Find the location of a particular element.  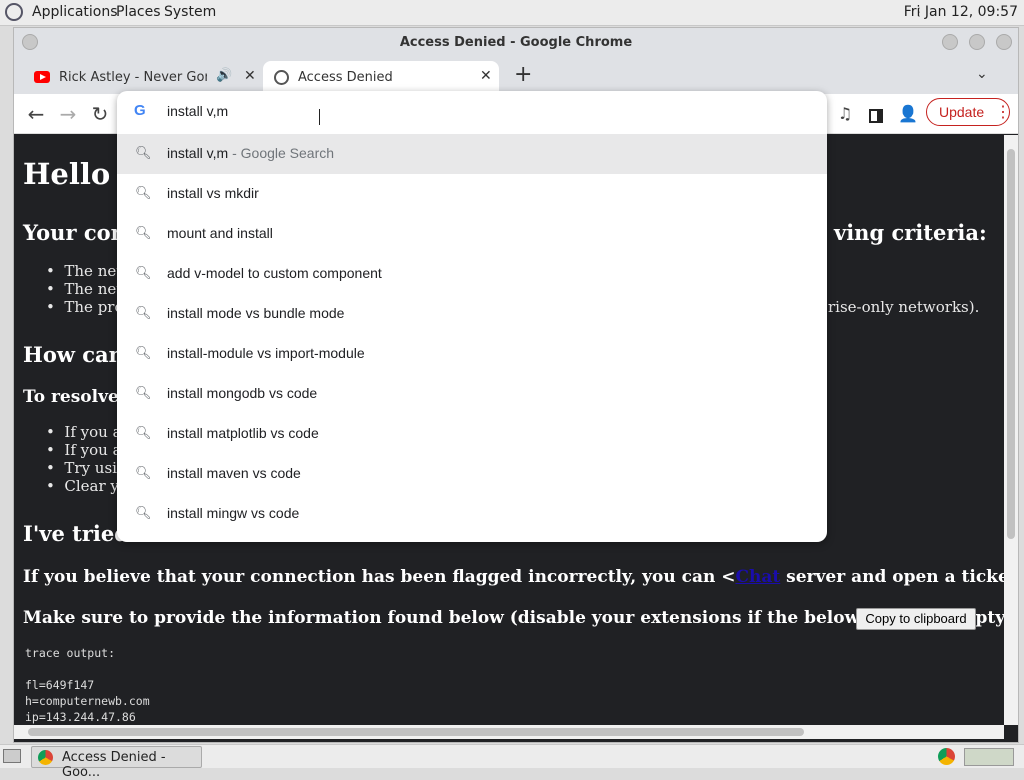

close-window-icon is located at coordinates (1004, 42).